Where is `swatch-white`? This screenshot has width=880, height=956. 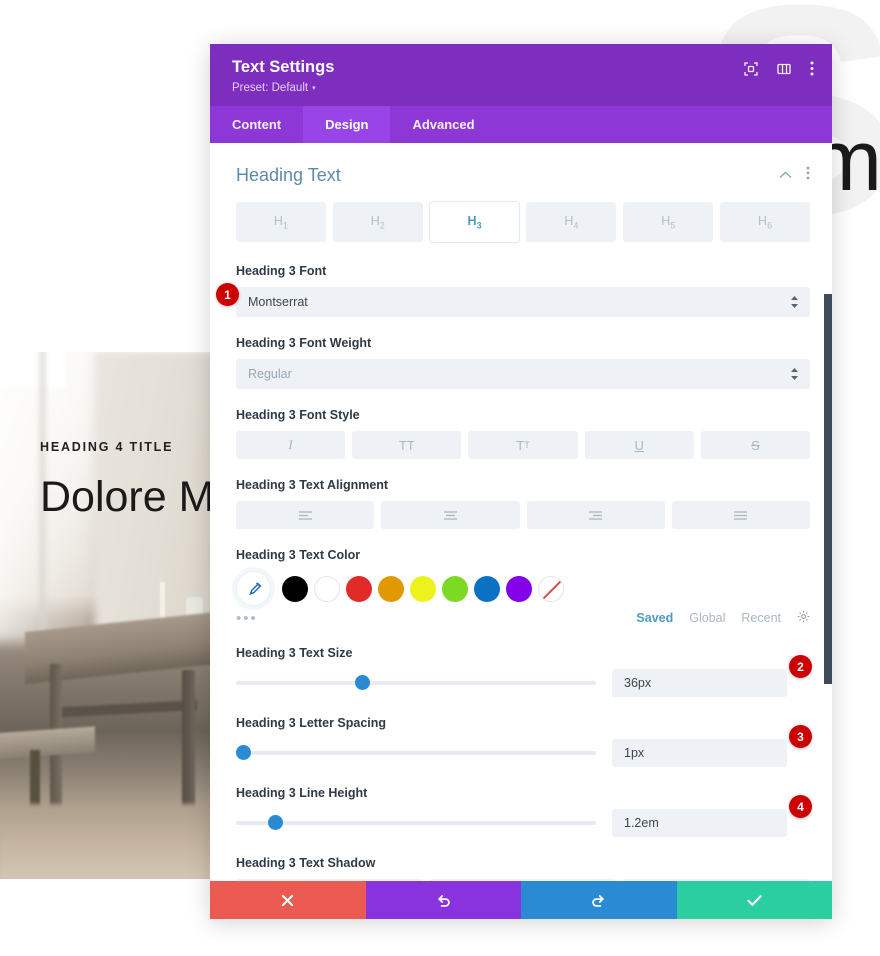 swatch-white is located at coordinates (327, 588).